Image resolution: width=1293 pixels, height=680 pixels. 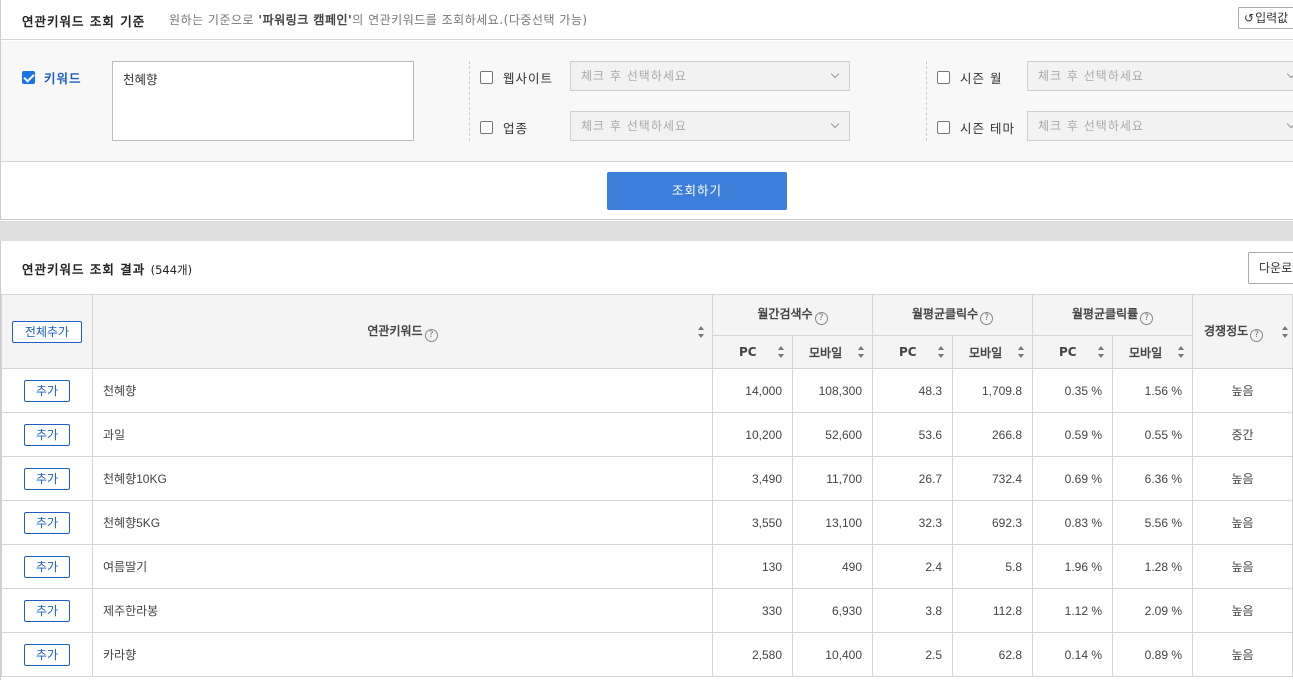 What do you see at coordinates (1072, 522) in the screenshot?
I see `ctr-pc-cell: 0.83 %` at bounding box center [1072, 522].